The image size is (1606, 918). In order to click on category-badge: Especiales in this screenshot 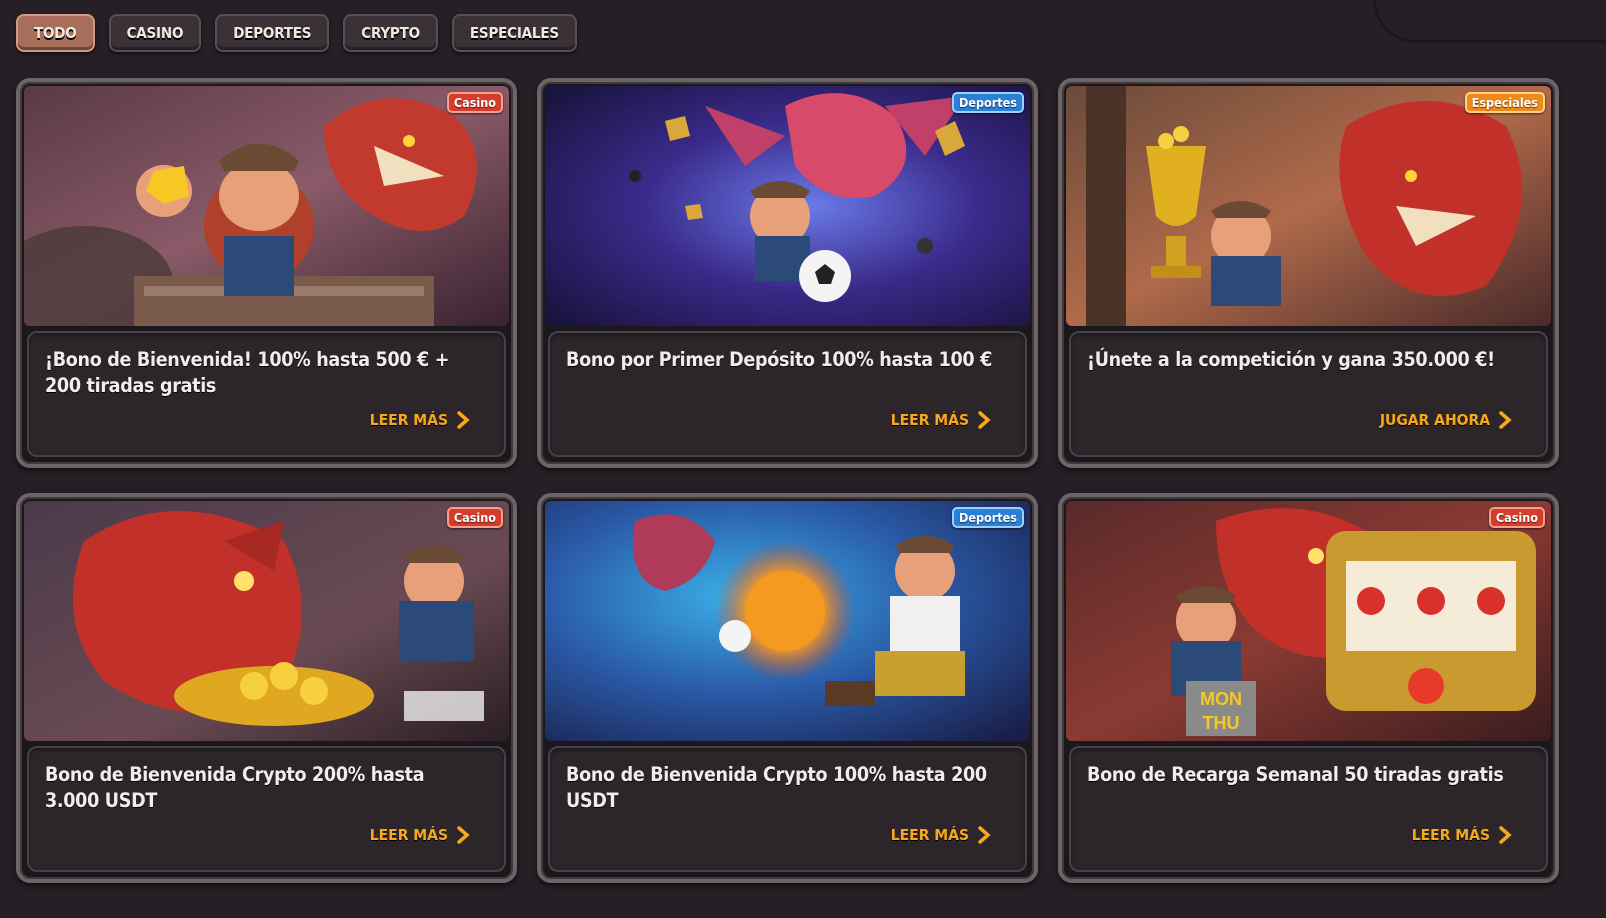, I will do `click(1504, 102)`.